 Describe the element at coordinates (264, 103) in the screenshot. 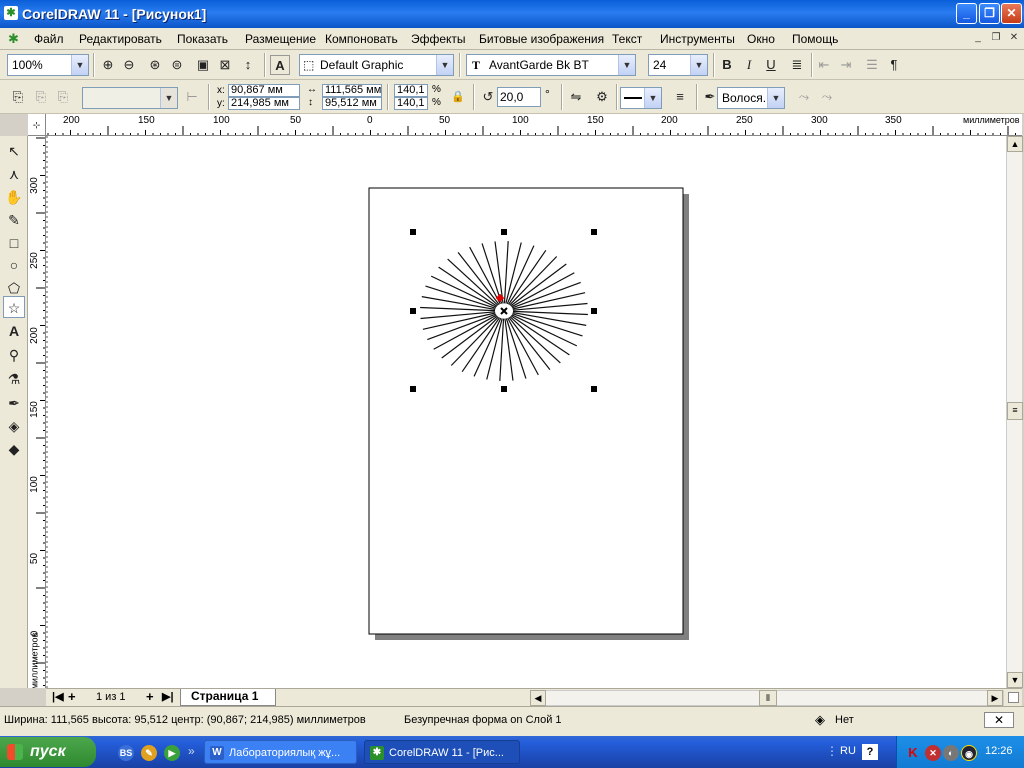

I see `y-position-field: 214,985 мм` at that location.